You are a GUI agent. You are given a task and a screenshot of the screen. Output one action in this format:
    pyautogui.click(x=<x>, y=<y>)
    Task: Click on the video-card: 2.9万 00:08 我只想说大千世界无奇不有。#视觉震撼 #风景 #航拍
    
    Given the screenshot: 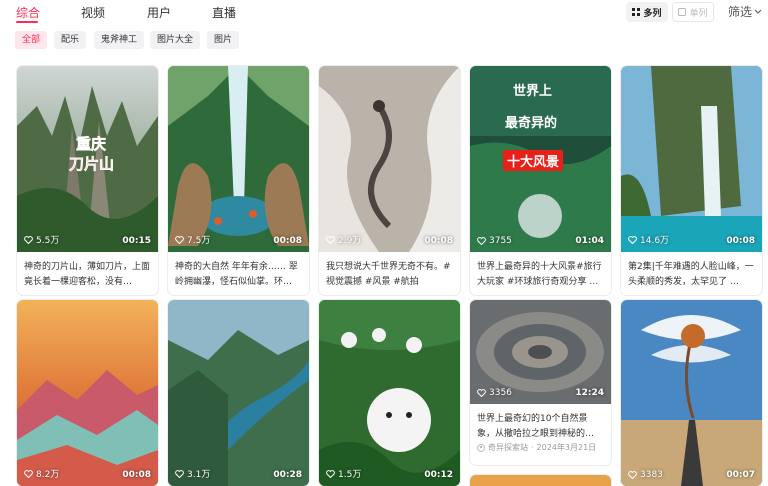 What is the action you would take?
    pyautogui.click(x=389, y=180)
    